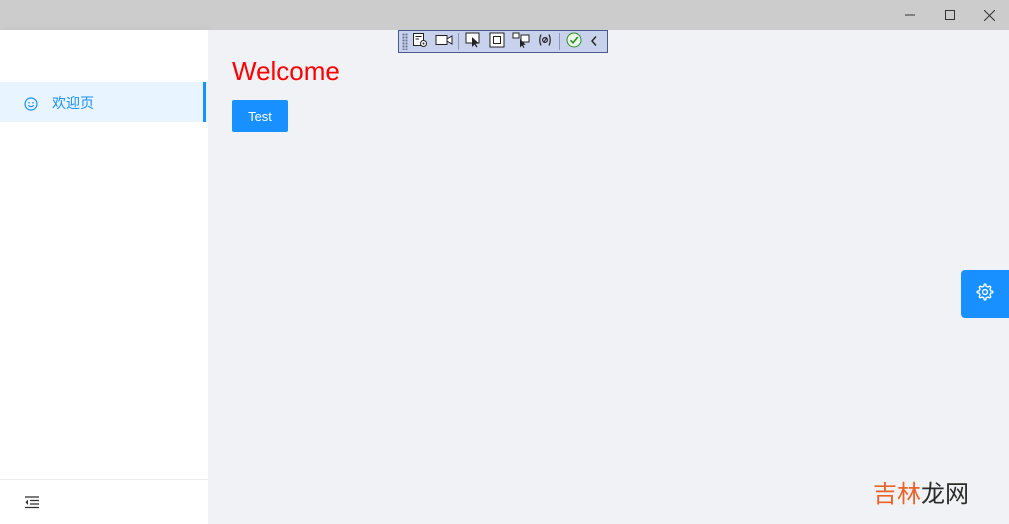 The image size is (1009, 524). I want to click on maximize-button, so click(950, 15).